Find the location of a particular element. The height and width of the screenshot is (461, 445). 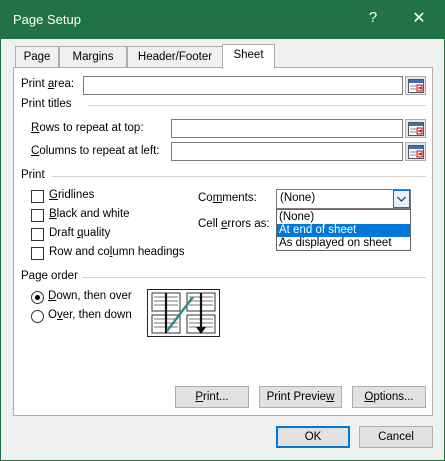

draft-quality-label: Draft quality is located at coordinates (80, 233).